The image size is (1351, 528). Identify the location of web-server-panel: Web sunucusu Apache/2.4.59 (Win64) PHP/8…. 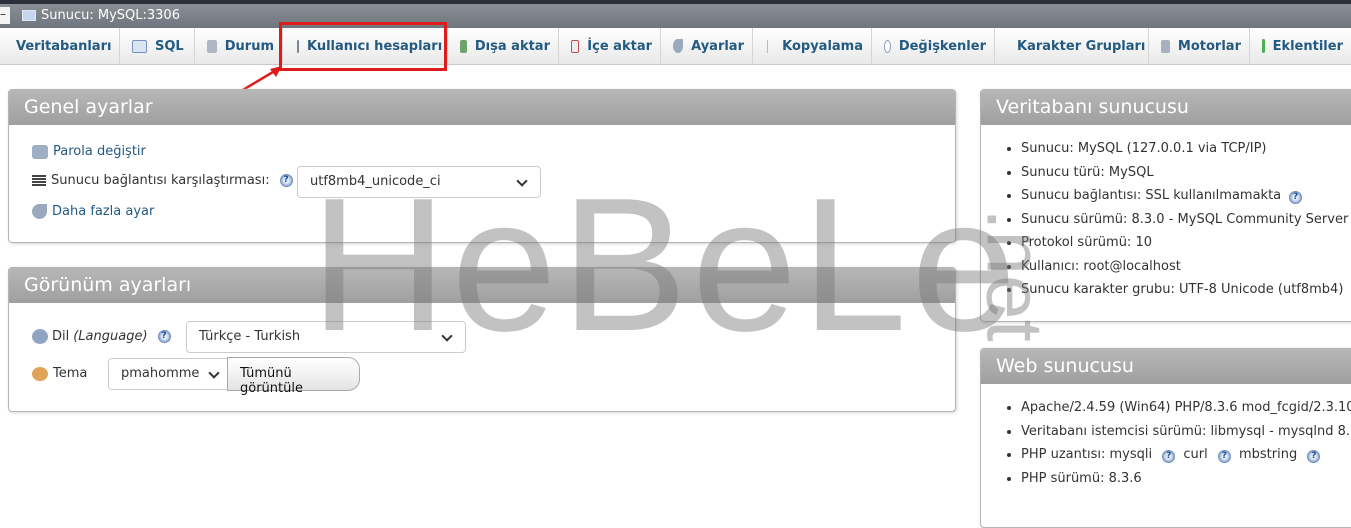
(1165, 438).